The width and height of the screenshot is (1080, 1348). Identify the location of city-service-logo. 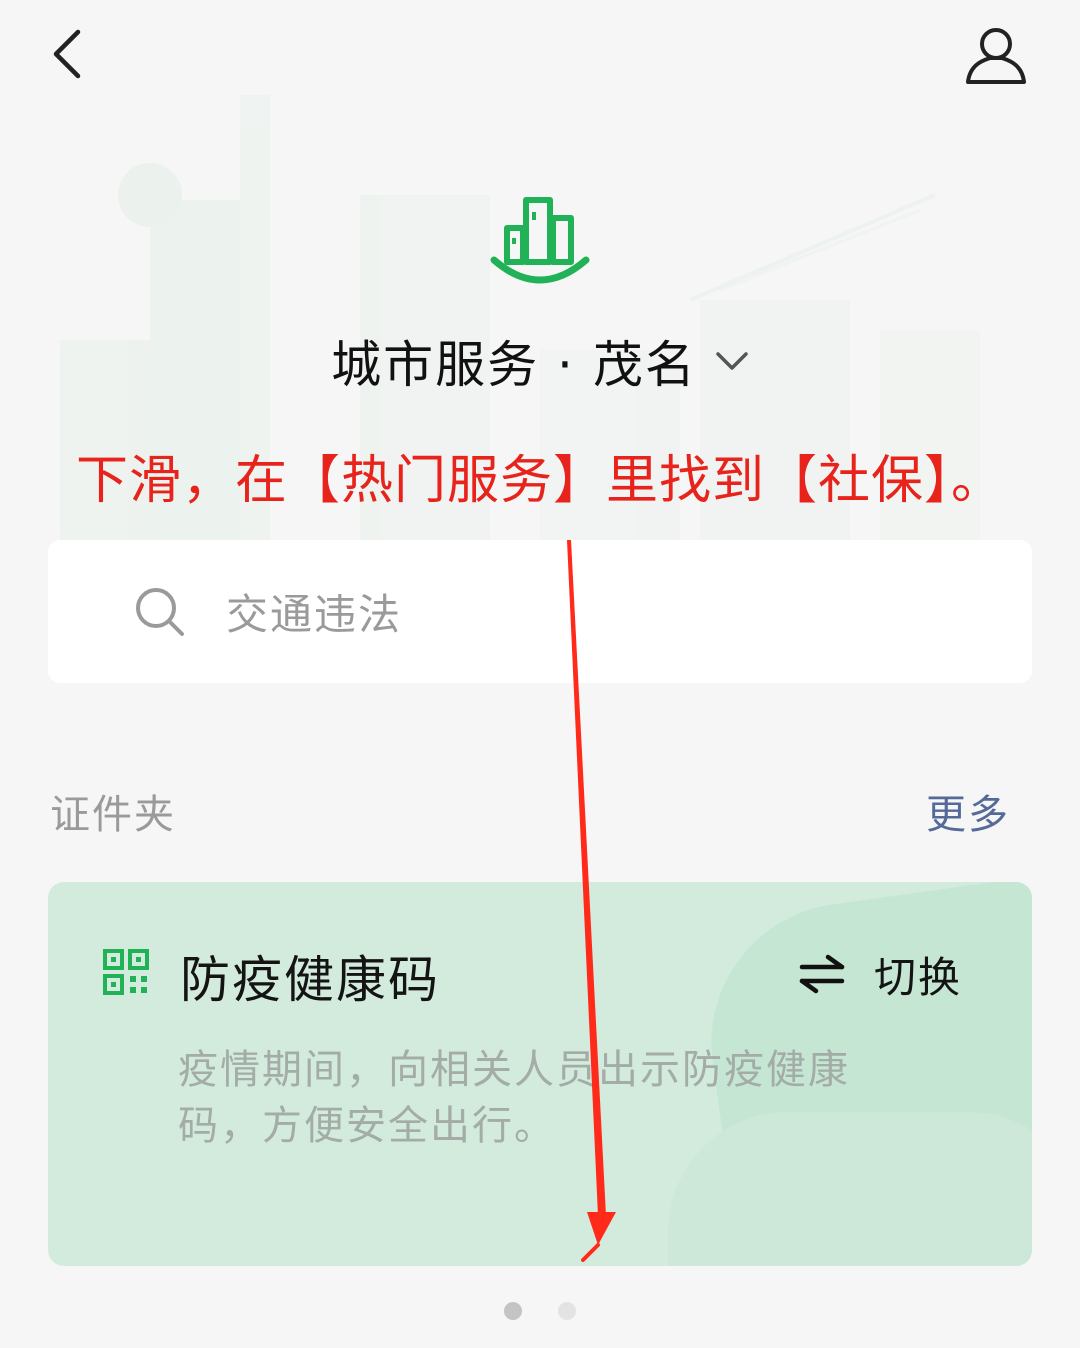
(540, 238).